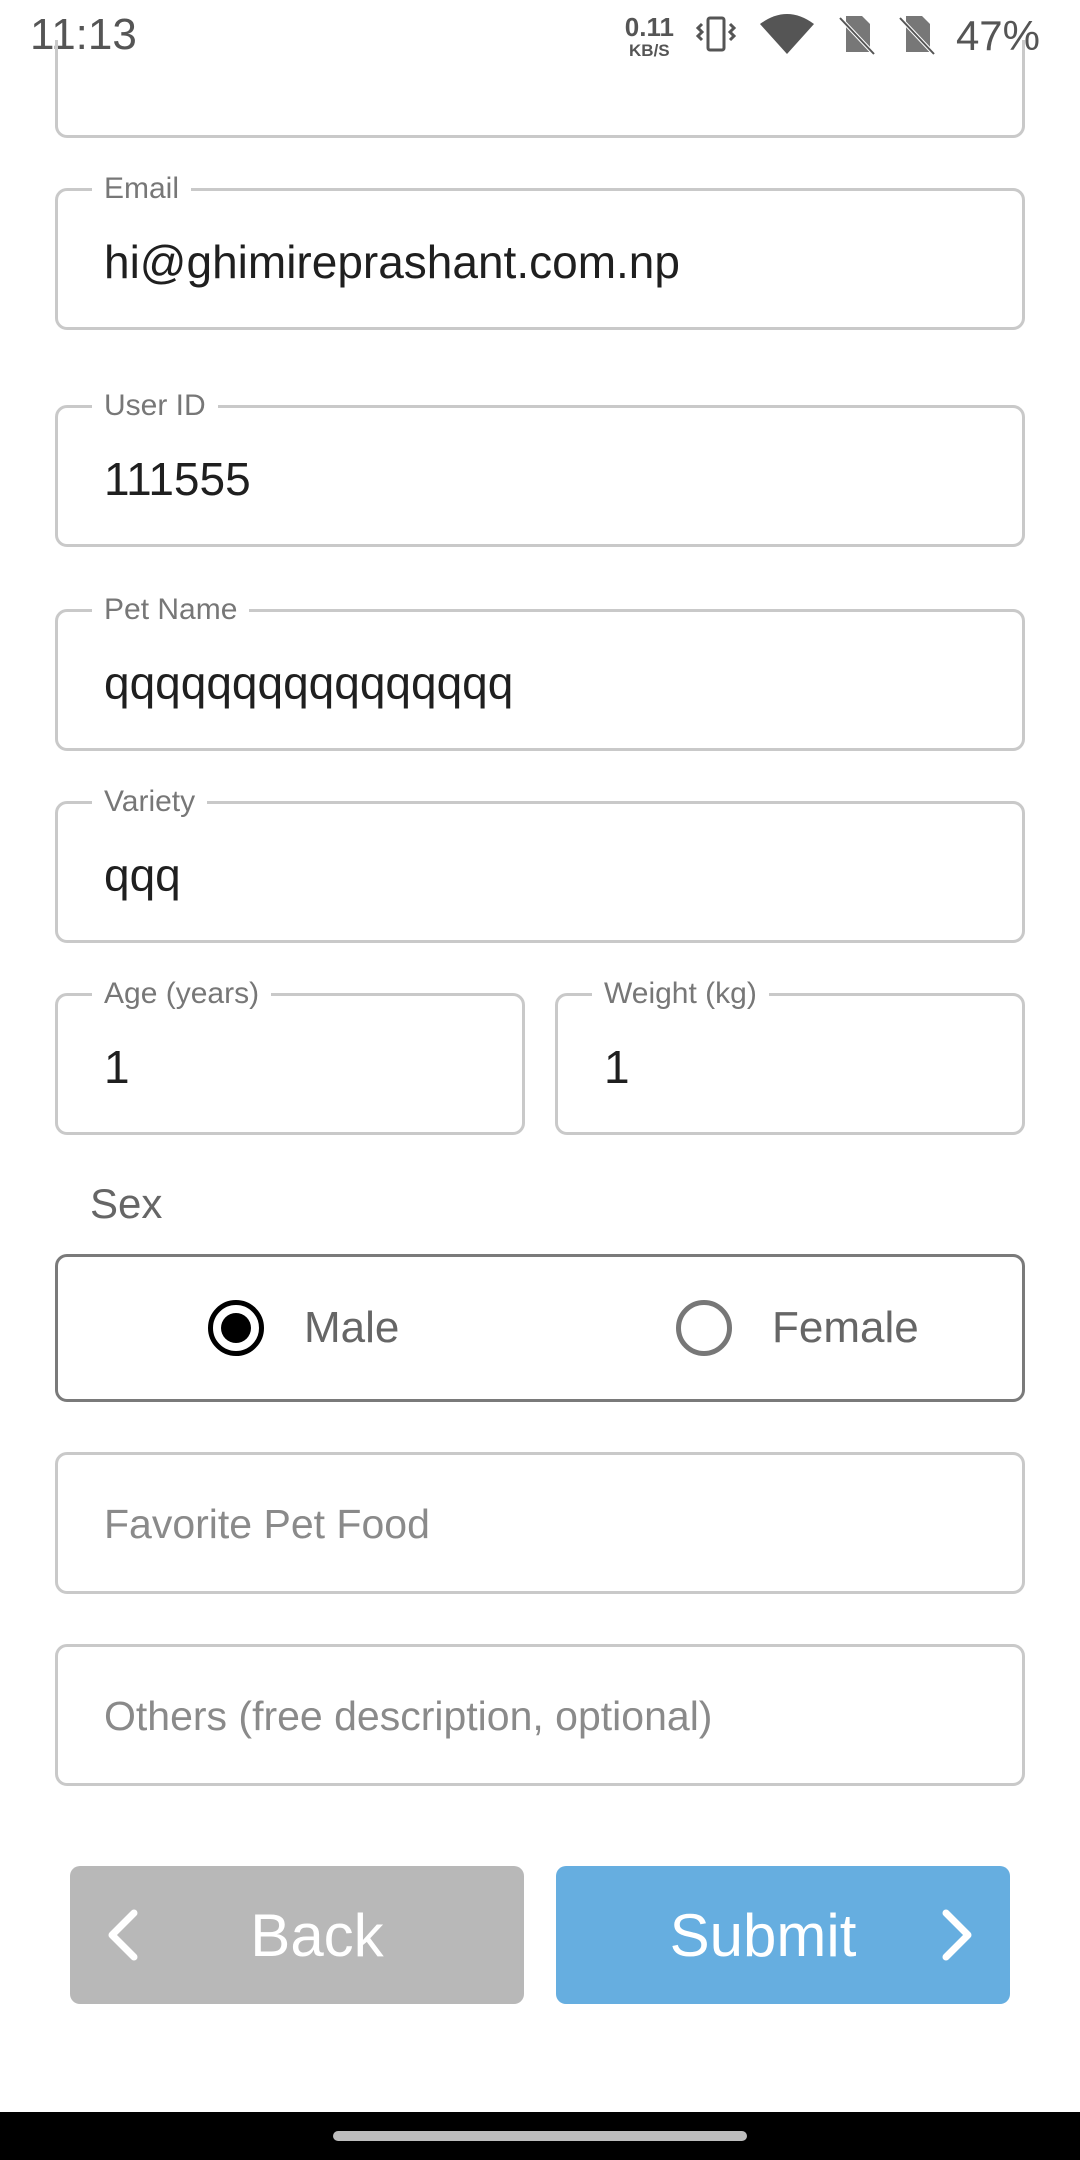 This screenshot has height=2160, width=1080. Describe the element at coordinates (236, 1328) in the screenshot. I see `radio-checked-icon` at that location.